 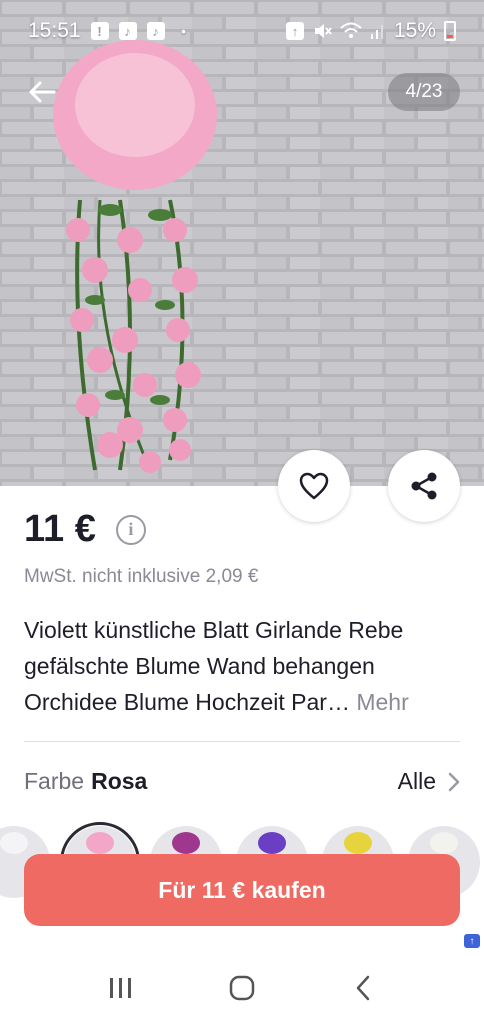 I want to click on signal-icon, so click(x=376, y=32).